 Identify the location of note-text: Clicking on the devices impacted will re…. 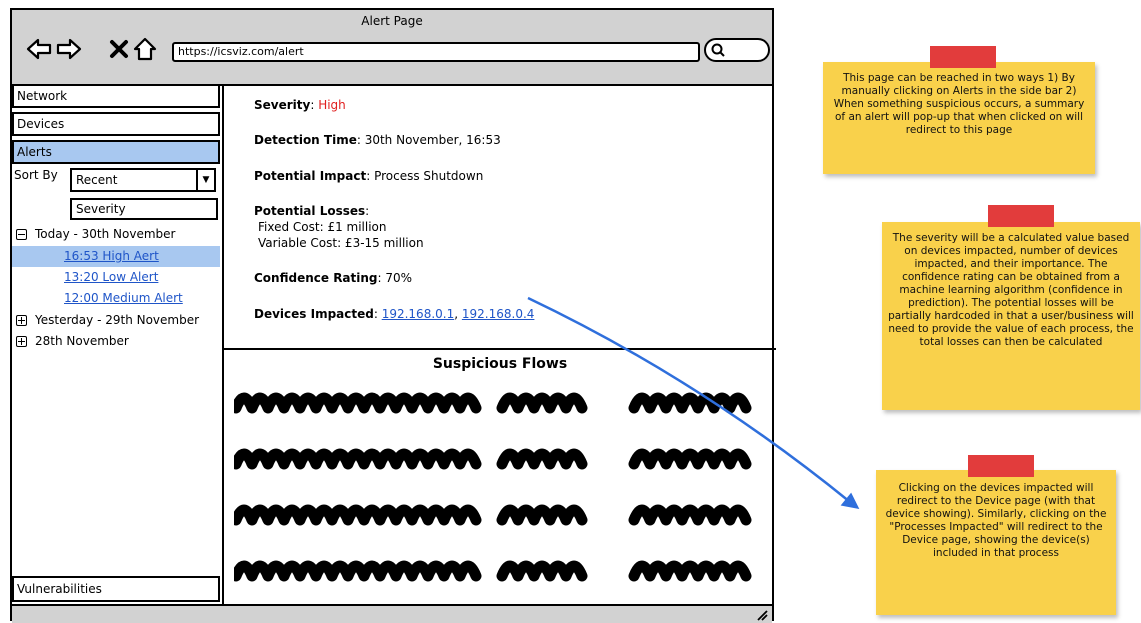
(996, 520).